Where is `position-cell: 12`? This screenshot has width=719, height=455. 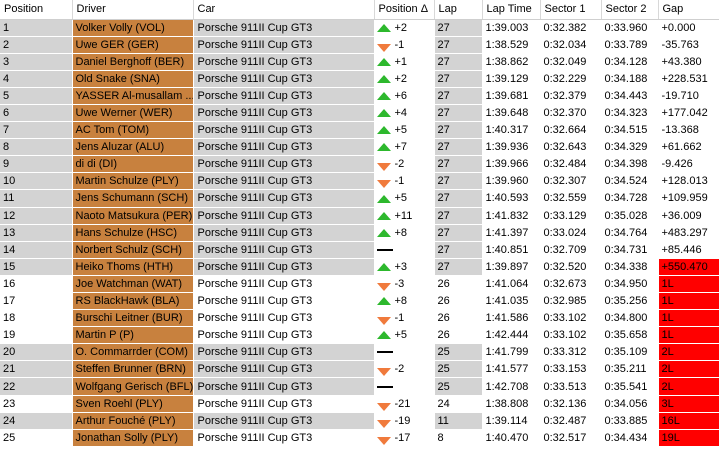
position-cell: 12 is located at coordinates (36, 216).